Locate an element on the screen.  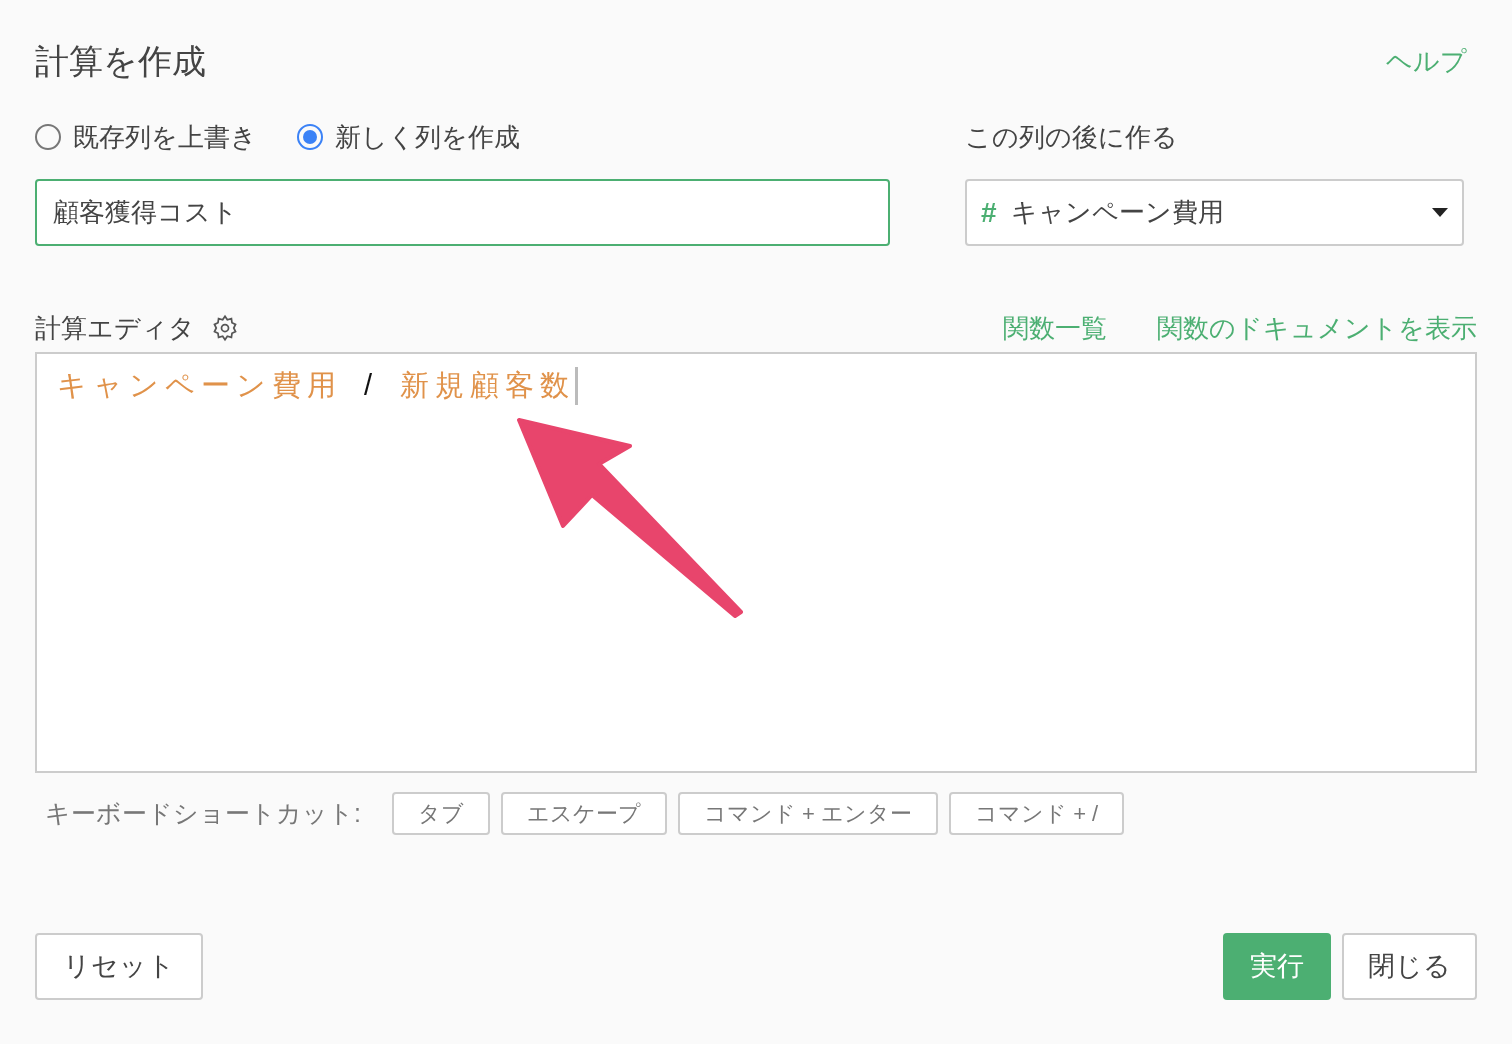
radio-option: 既存列を上書き is located at coordinates (146, 137).